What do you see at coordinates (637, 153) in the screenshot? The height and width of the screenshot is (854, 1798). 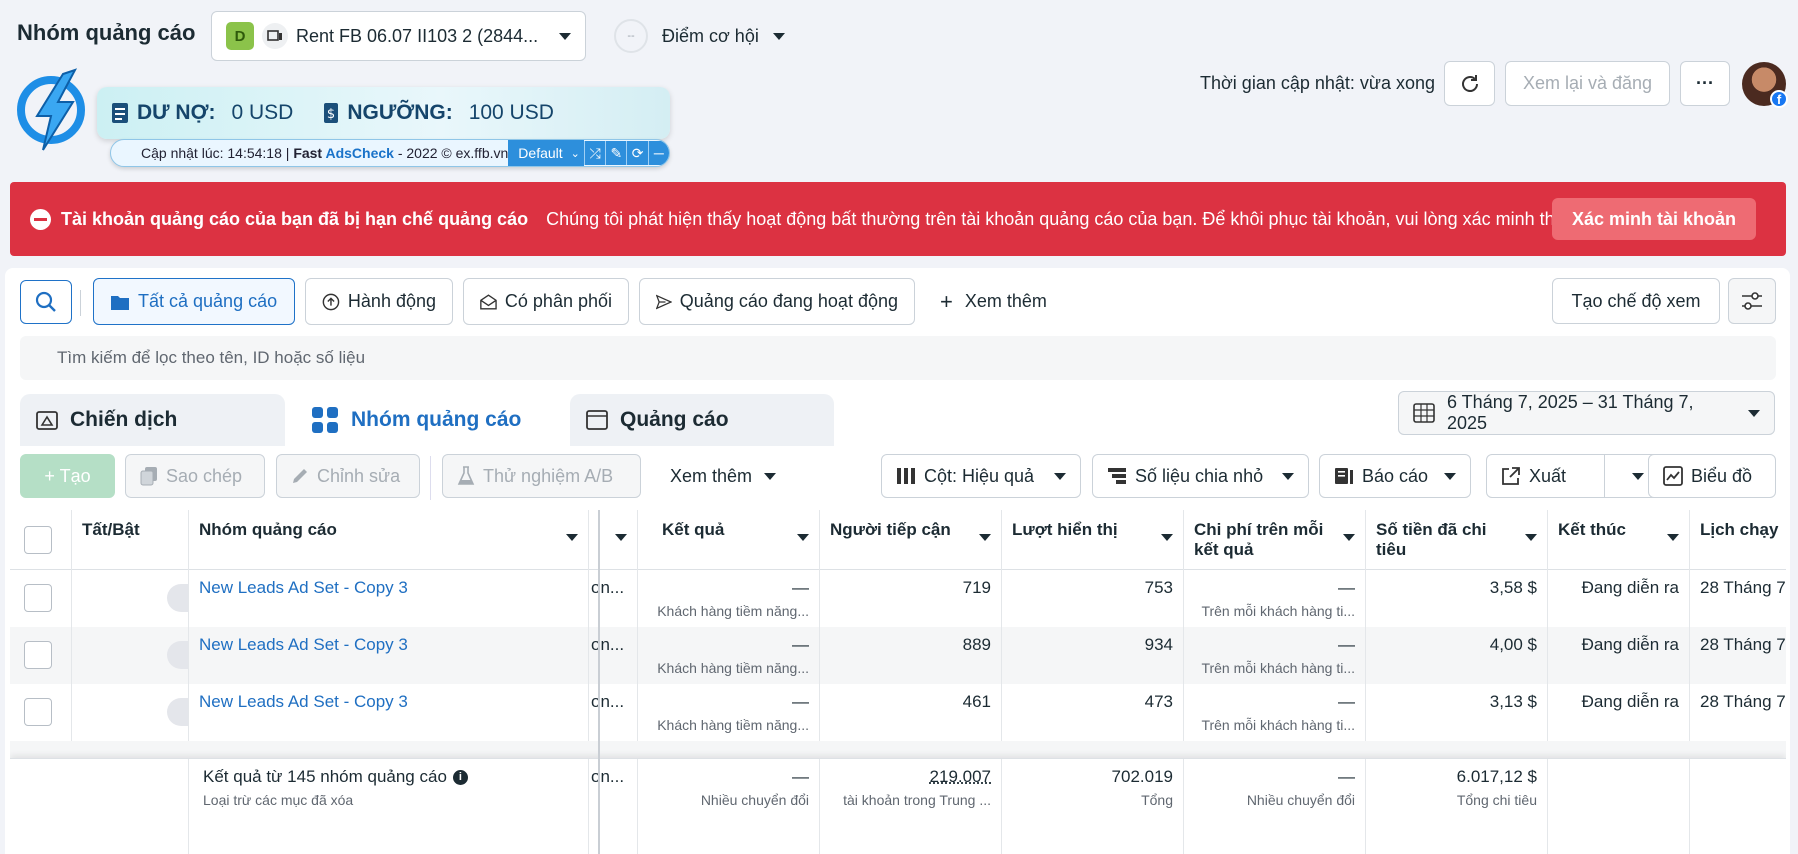 I see `refresh-icon: ⟳` at bounding box center [637, 153].